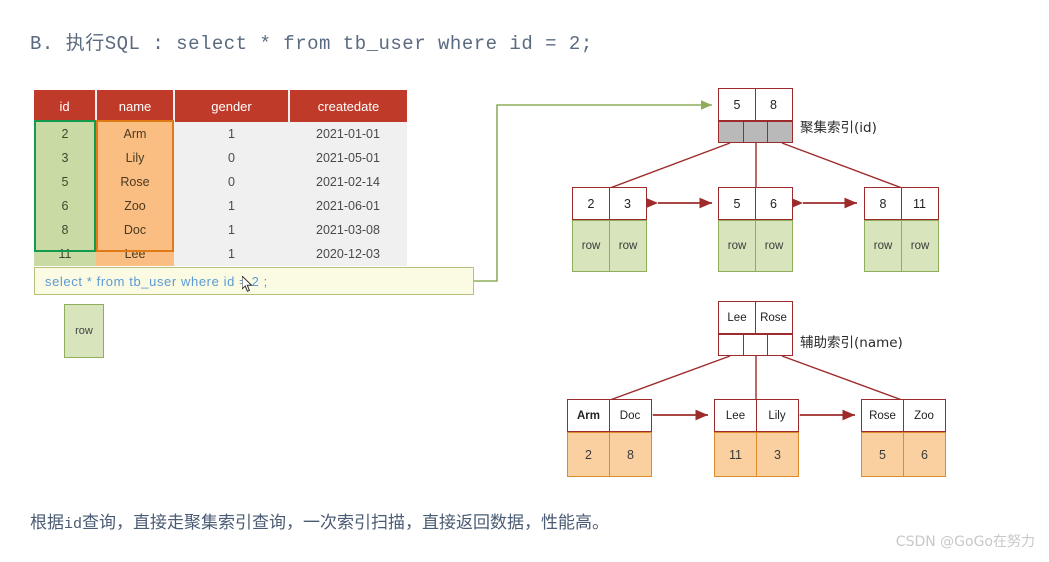 Image resolution: width=1049 pixels, height=562 pixels. What do you see at coordinates (756, 378) in the screenshot?
I see `secondary-root-to-leaf-lines` at bounding box center [756, 378].